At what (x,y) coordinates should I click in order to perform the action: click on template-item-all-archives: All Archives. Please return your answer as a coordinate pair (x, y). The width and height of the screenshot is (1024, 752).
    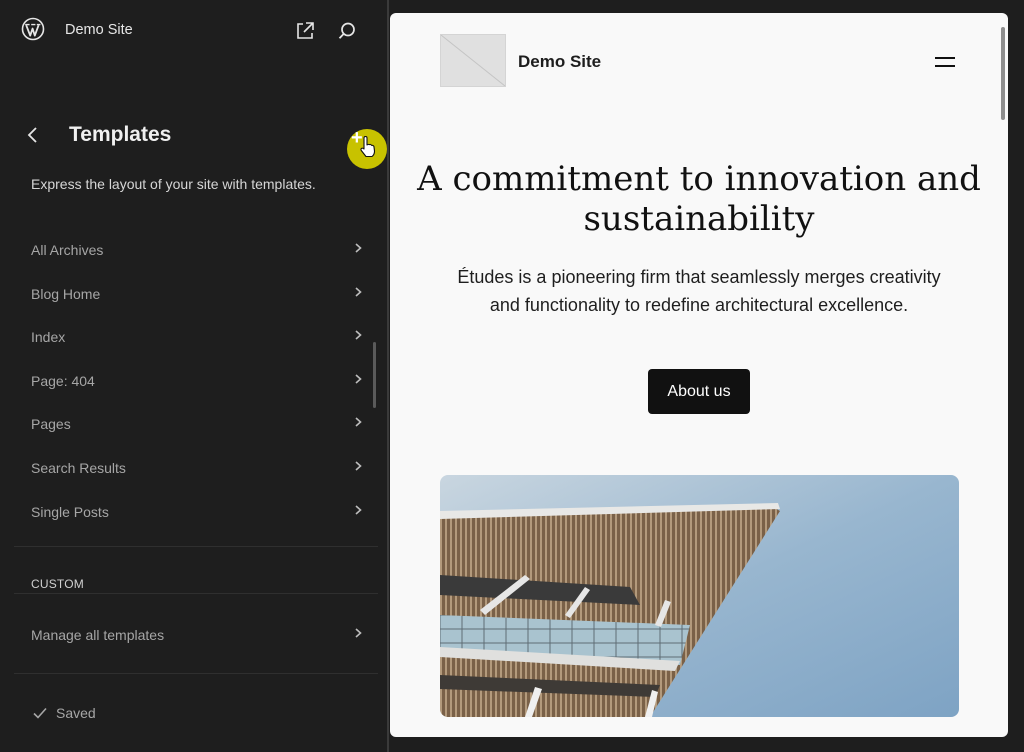
    Looking at the image, I should click on (196, 250).